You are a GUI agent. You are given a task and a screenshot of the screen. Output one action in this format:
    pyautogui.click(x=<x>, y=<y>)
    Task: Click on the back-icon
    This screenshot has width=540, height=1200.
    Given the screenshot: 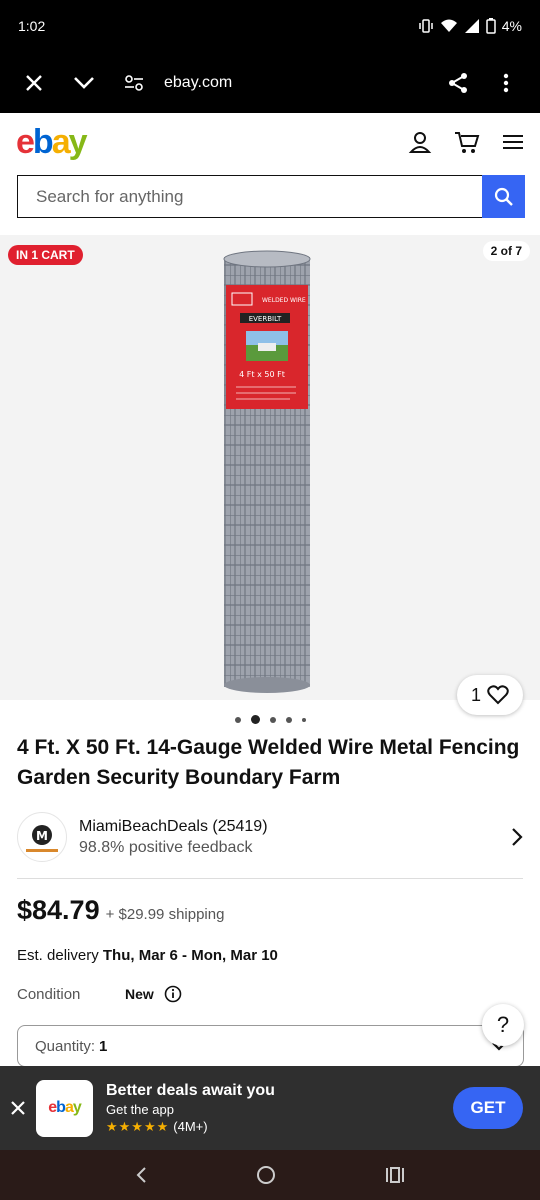 What is the action you would take?
    pyautogui.click(x=141, y=1175)
    